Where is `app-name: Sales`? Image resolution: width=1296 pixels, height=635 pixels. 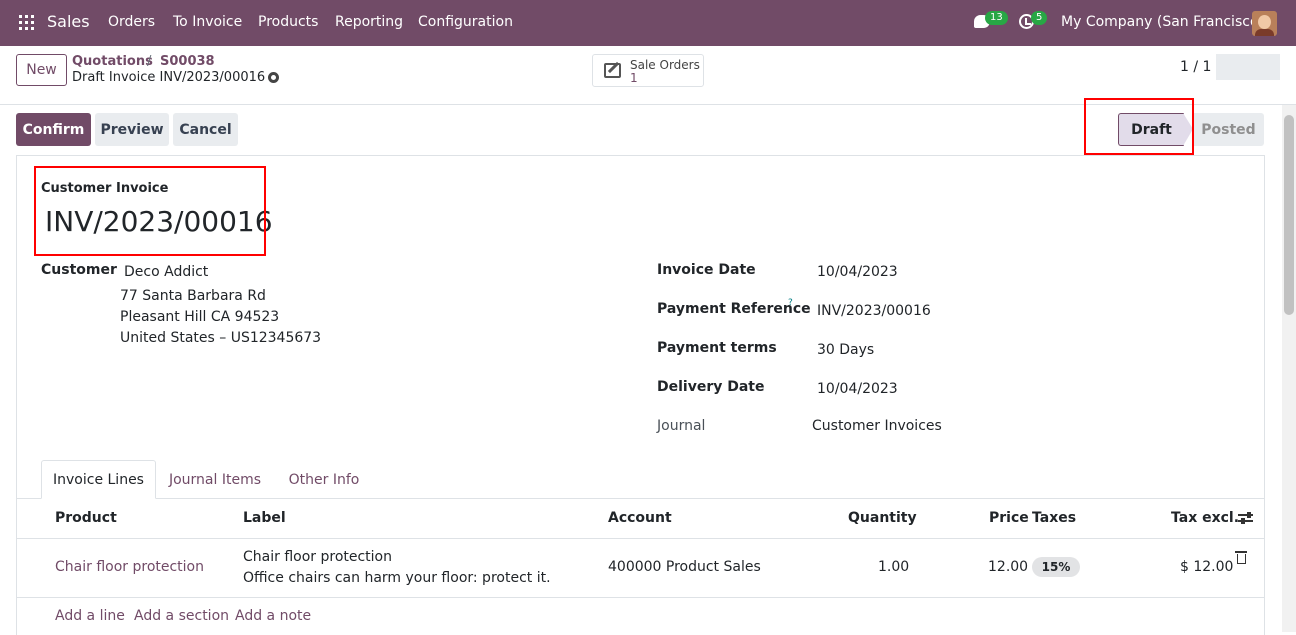
app-name: Sales is located at coordinates (68, 21).